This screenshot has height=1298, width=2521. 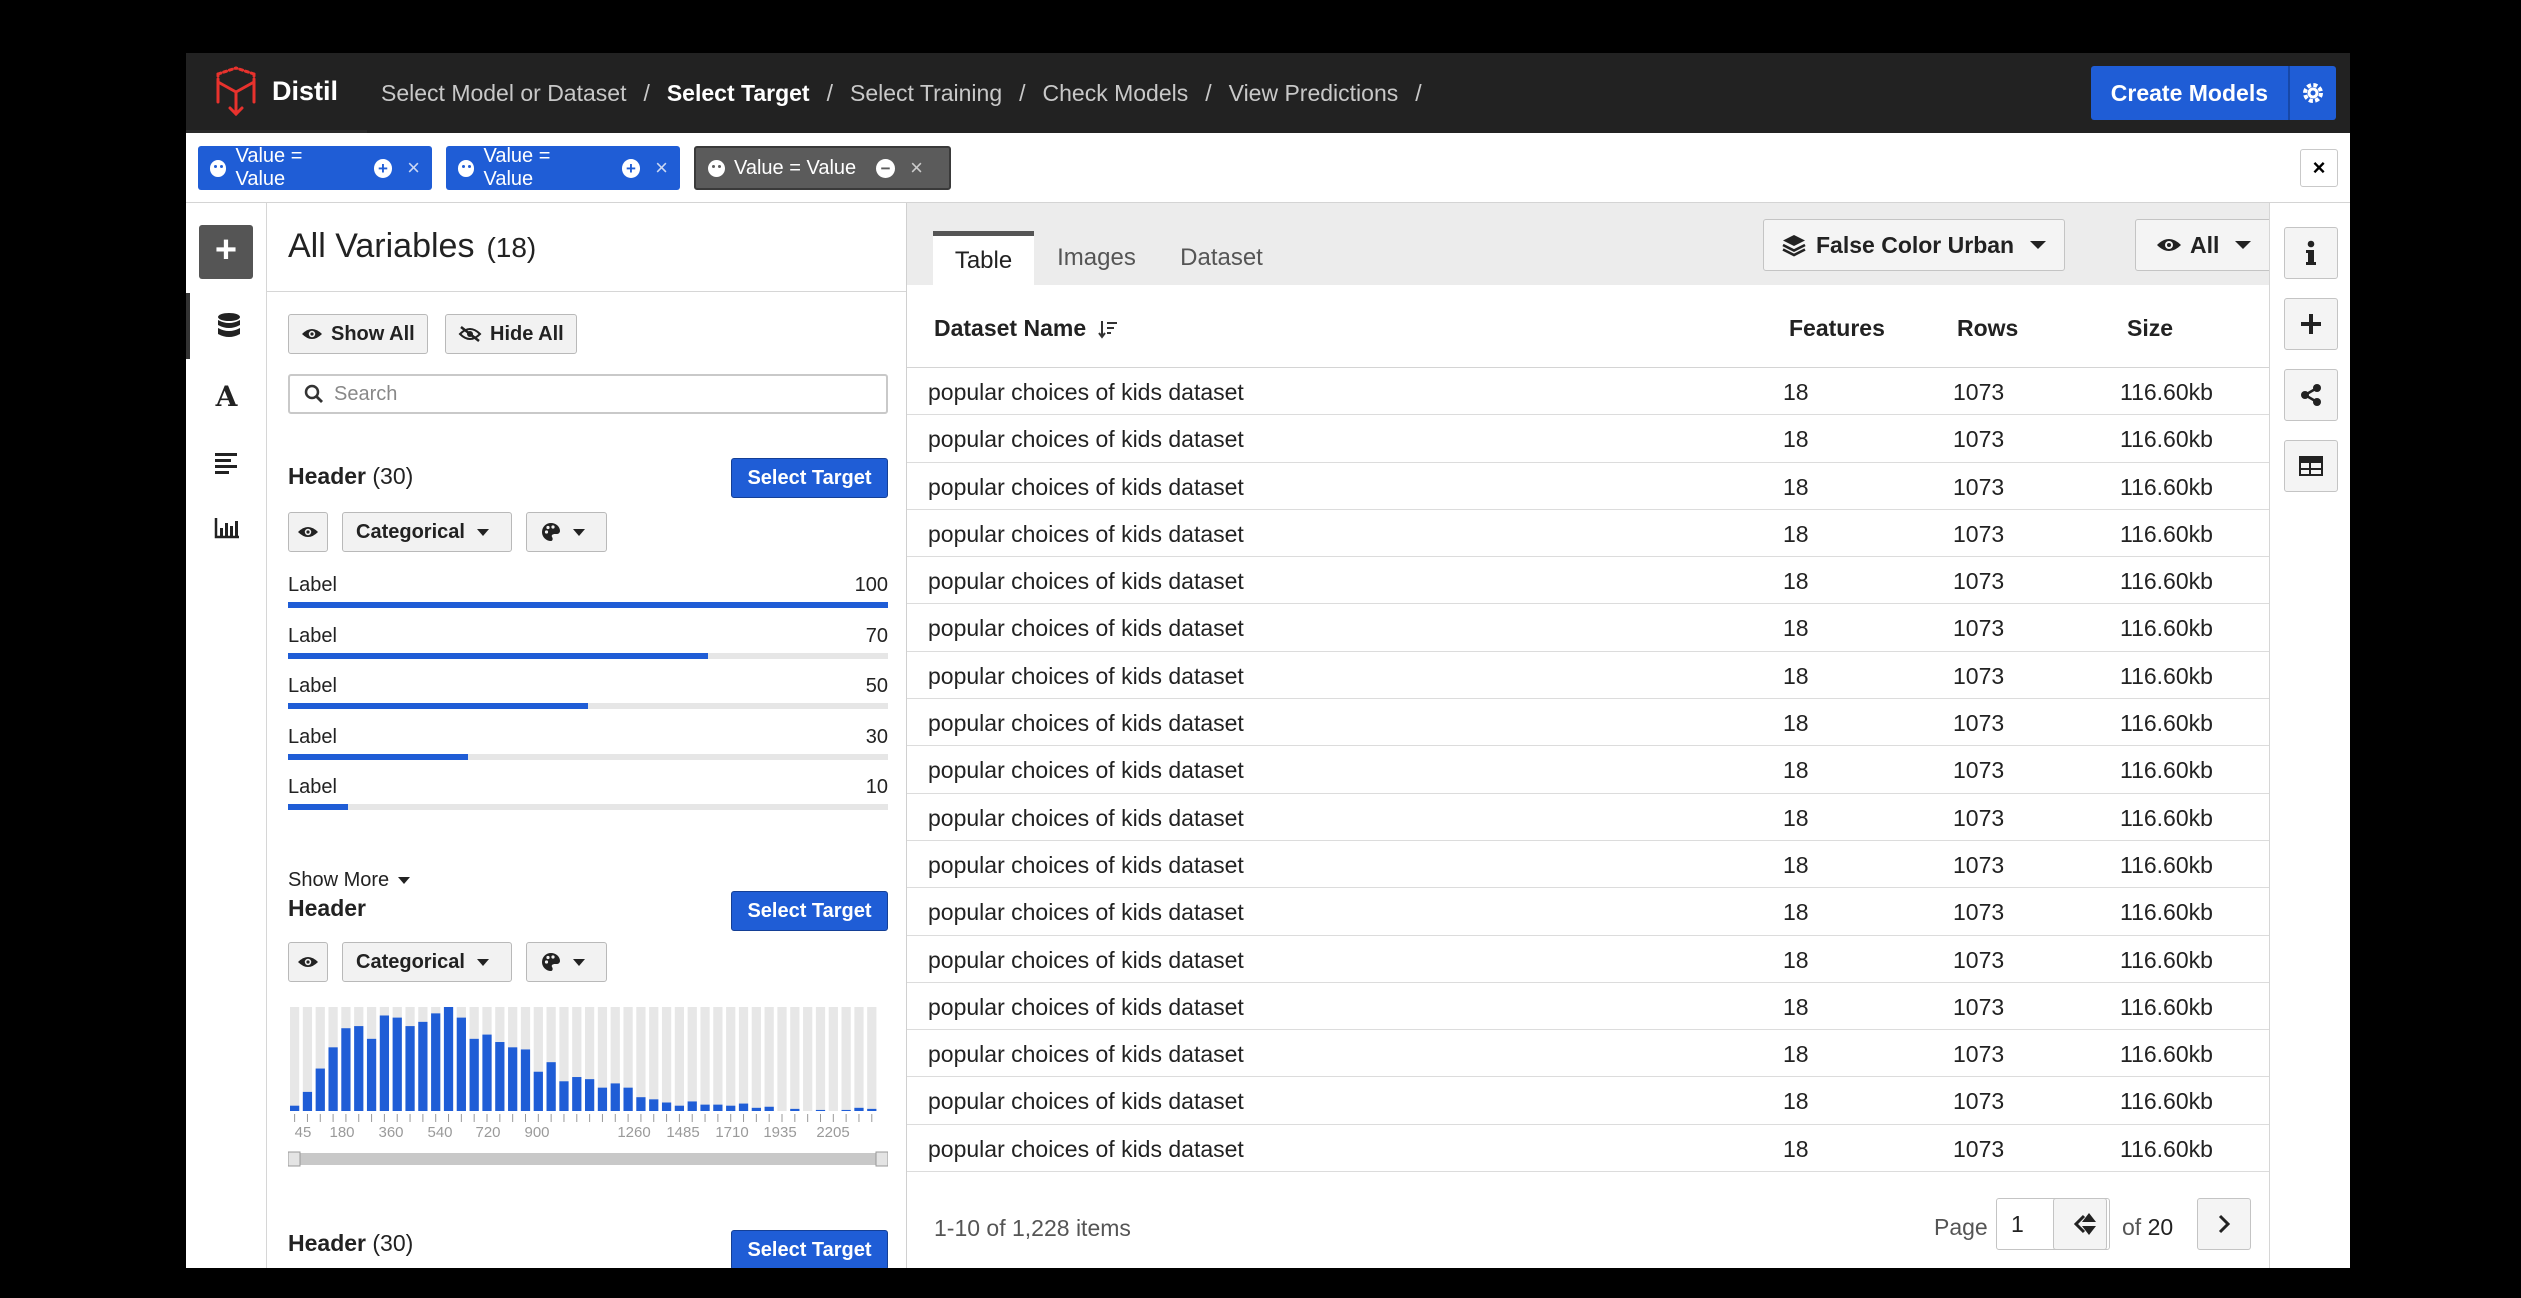 I want to click on layer-dropdown: False Color Urban, so click(x=1914, y=245).